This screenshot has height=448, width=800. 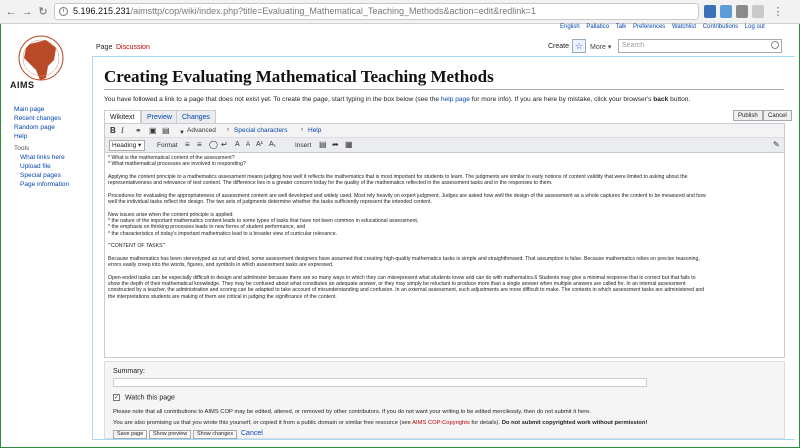 What do you see at coordinates (22, 148) in the screenshot?
I see `sidebar-tools-heading: Tools` at bounding box center [22, 148].